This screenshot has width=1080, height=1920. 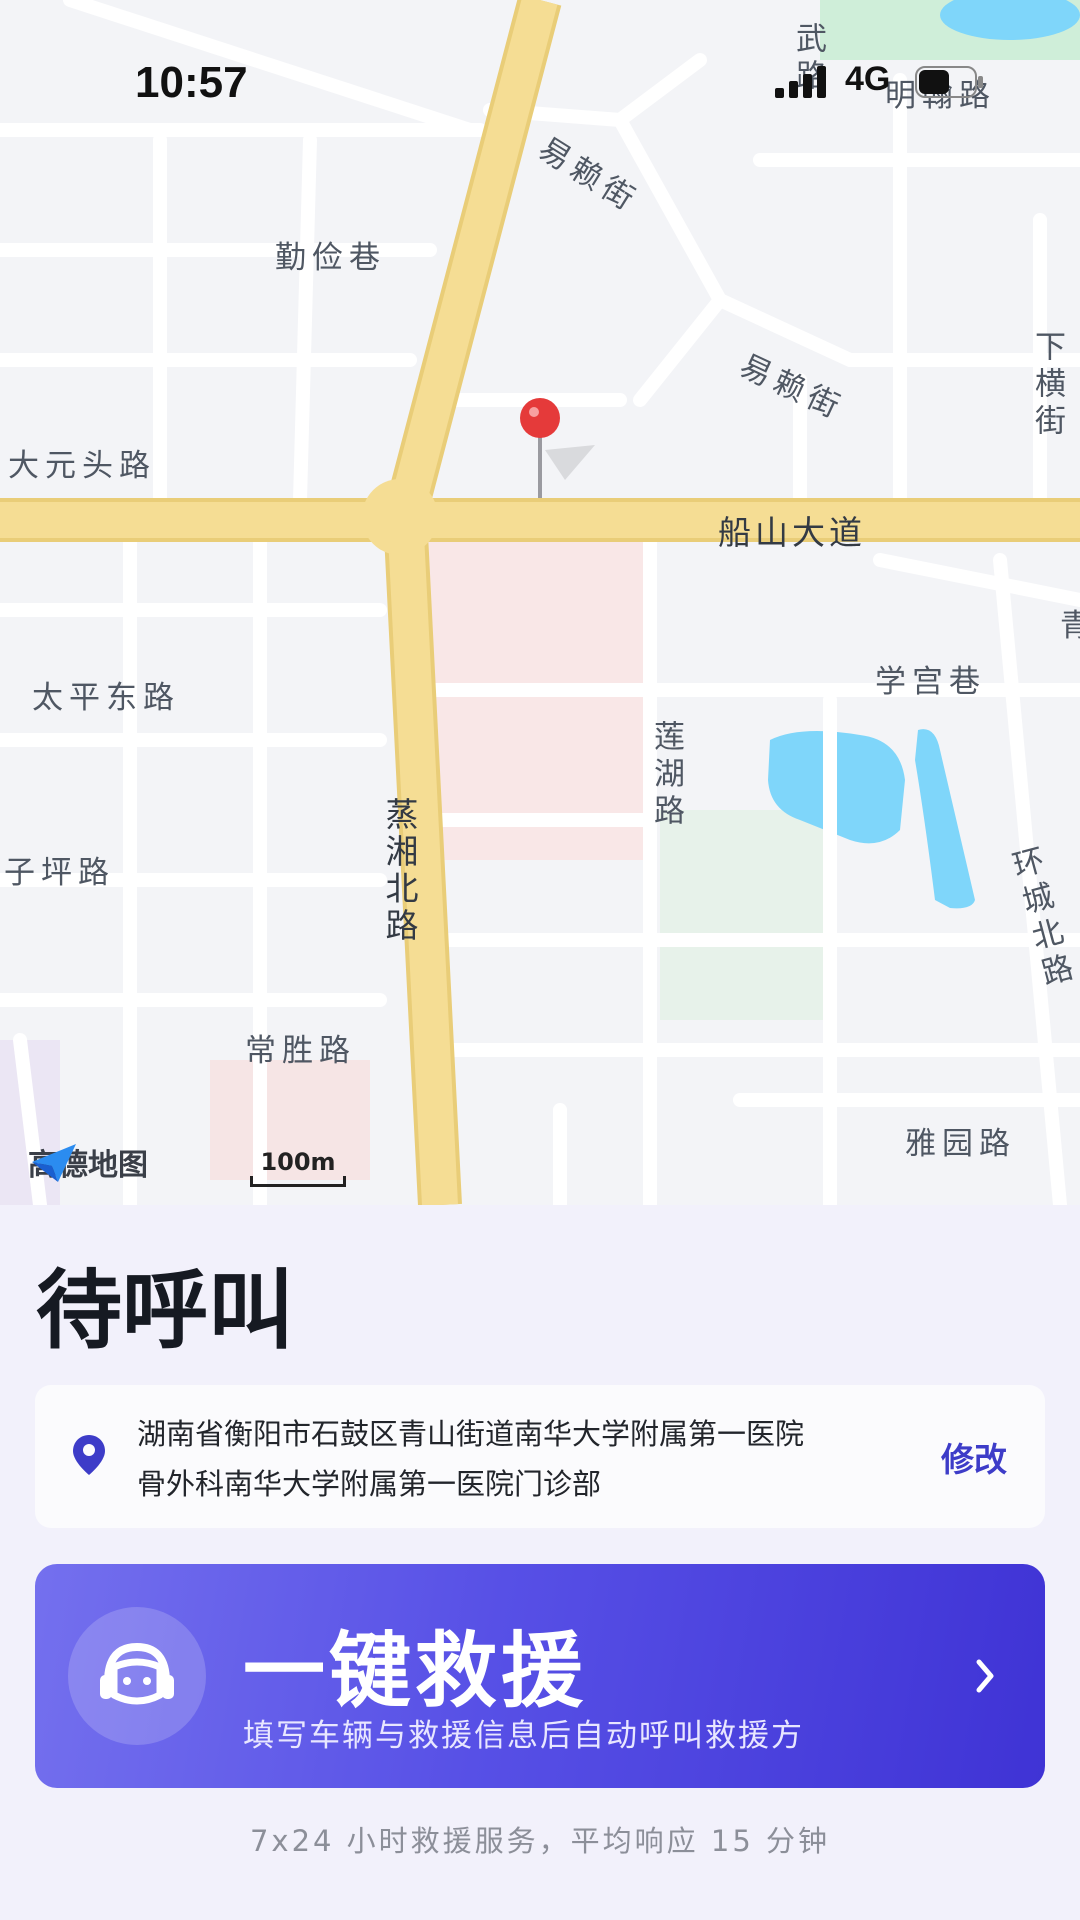 What do you see at coordinates (300, 1051) in the screenshot?
I see `road-label: 常胜路` at bounding box center [300, 1051].